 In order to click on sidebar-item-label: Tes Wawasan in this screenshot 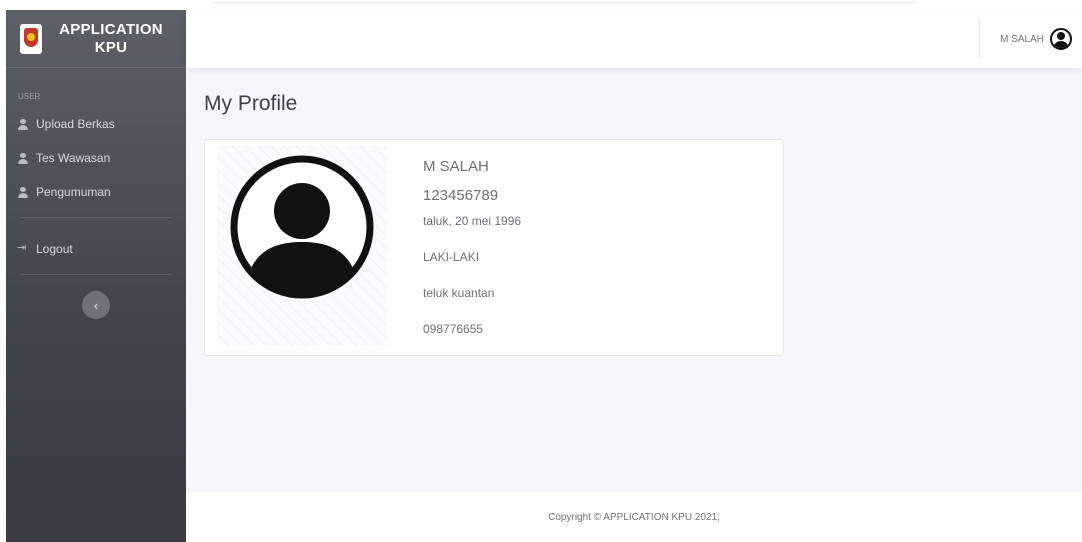, I will do `click(73, 158)`.